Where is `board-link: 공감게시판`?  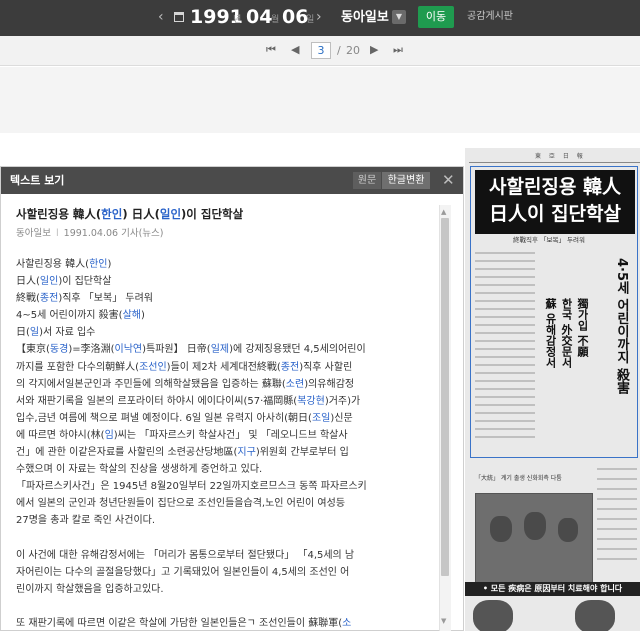
board-link: 공감게시판 is located at coordinates (490, 17).